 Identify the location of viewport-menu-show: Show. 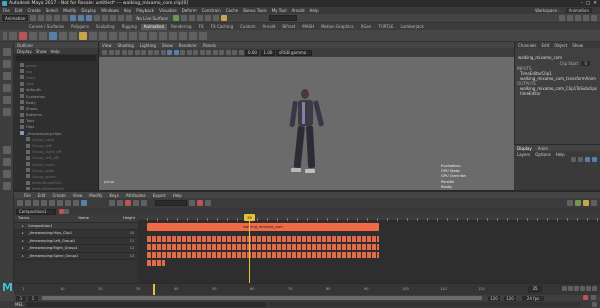
(167, 45).